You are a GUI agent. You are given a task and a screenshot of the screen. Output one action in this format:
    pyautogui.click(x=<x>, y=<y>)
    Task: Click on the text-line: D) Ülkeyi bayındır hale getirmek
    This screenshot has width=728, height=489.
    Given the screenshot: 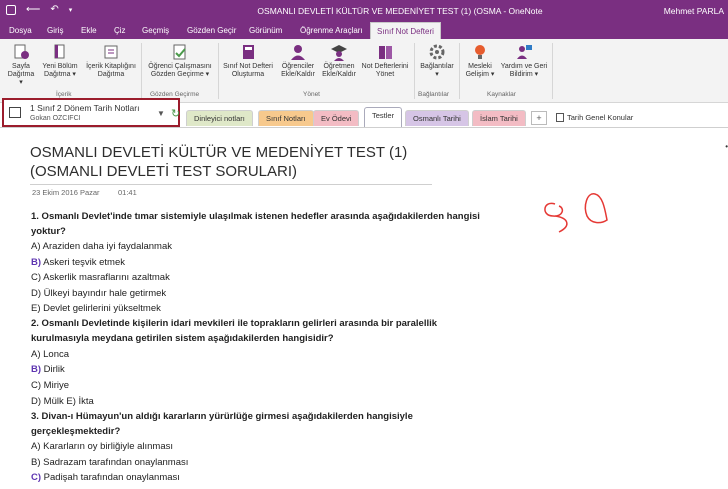 What is the action you would take?
    pyautogui.click(x=98, y=293)
    